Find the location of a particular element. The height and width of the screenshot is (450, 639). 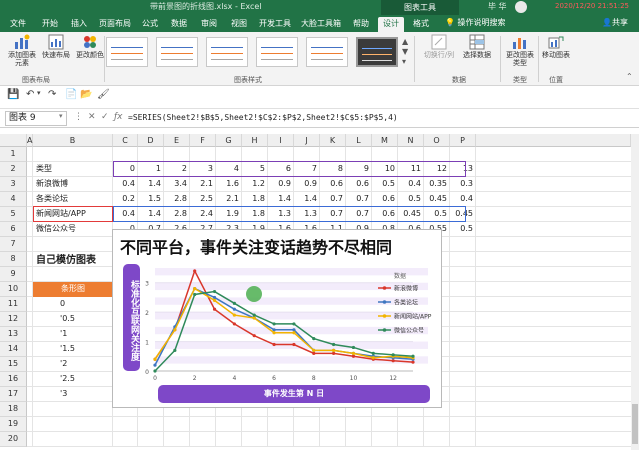

column-header: G is located at coordinates (229, 140).